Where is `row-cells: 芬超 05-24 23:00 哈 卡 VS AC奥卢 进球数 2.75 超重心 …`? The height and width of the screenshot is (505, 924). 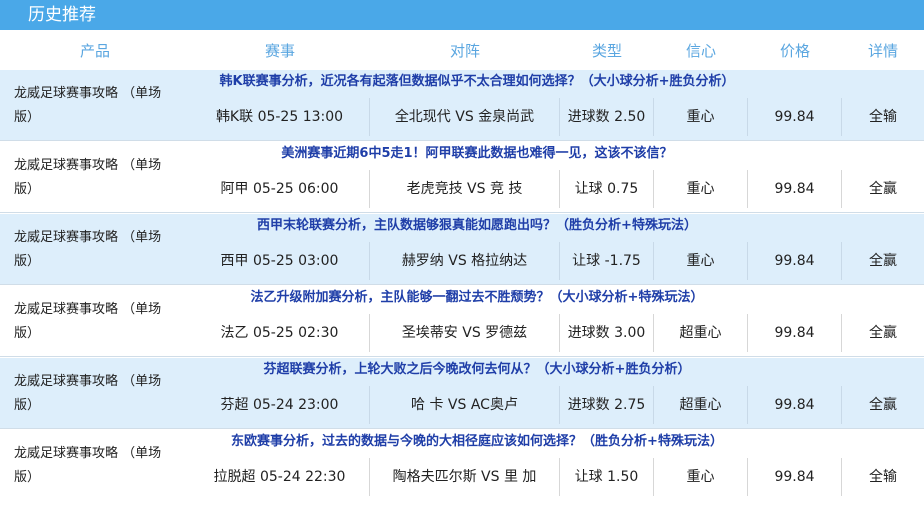 row-cells: 芬超 05-24 23:00 哈 卡 VS AC奥卢 进球数 2.75 超重心 … is located at coordinates (557, 405).